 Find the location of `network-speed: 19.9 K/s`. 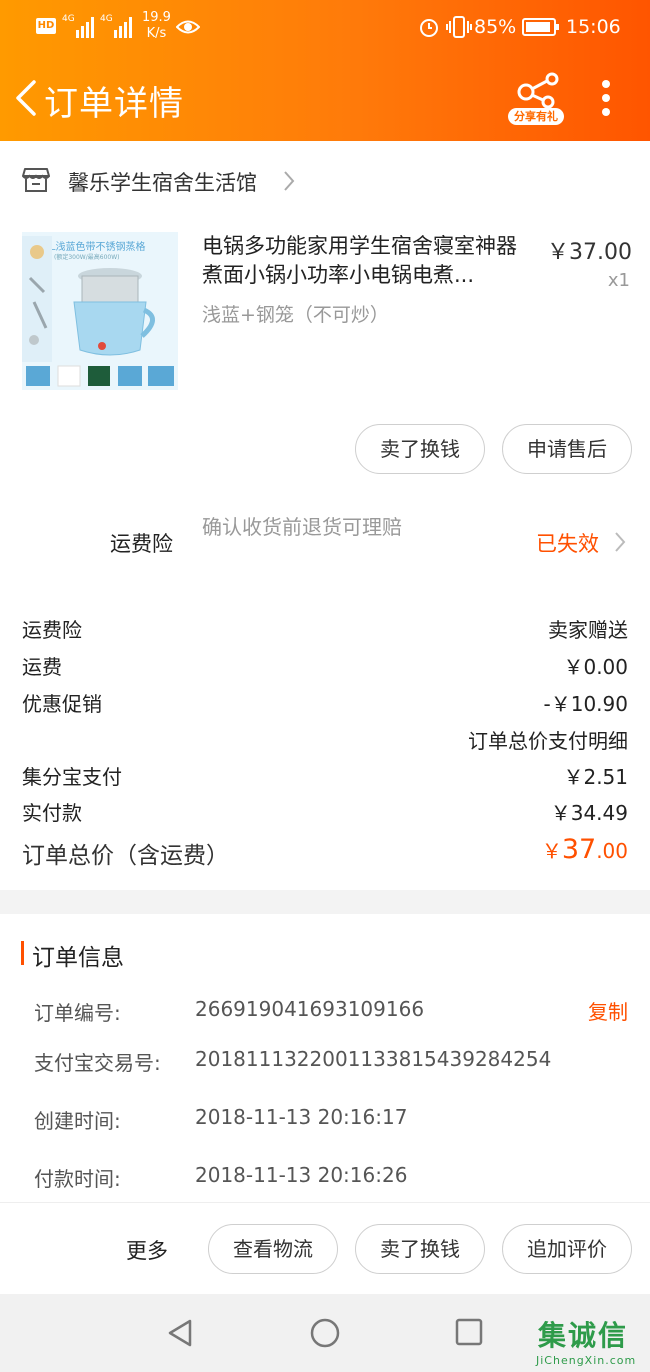

network-speed: 19.9 K/s is located at coordinates (156, 25).